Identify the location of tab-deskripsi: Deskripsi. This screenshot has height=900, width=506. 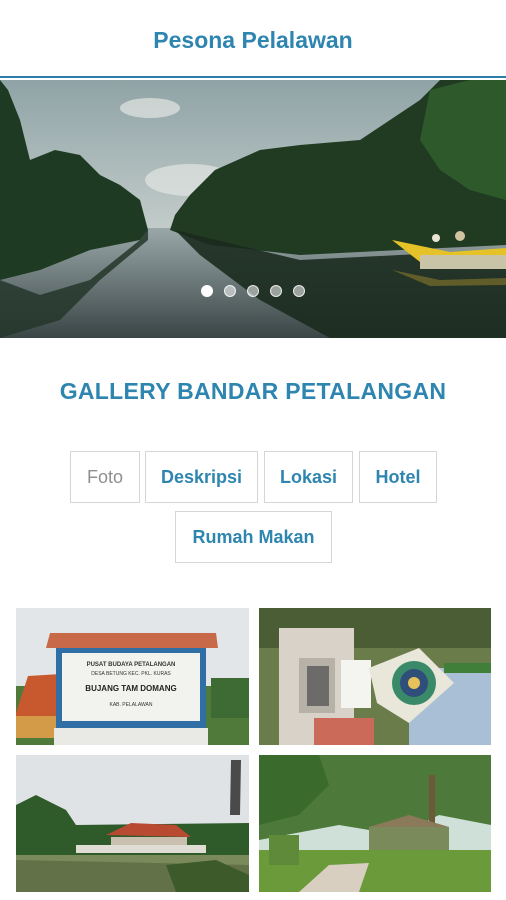
(201, 477).